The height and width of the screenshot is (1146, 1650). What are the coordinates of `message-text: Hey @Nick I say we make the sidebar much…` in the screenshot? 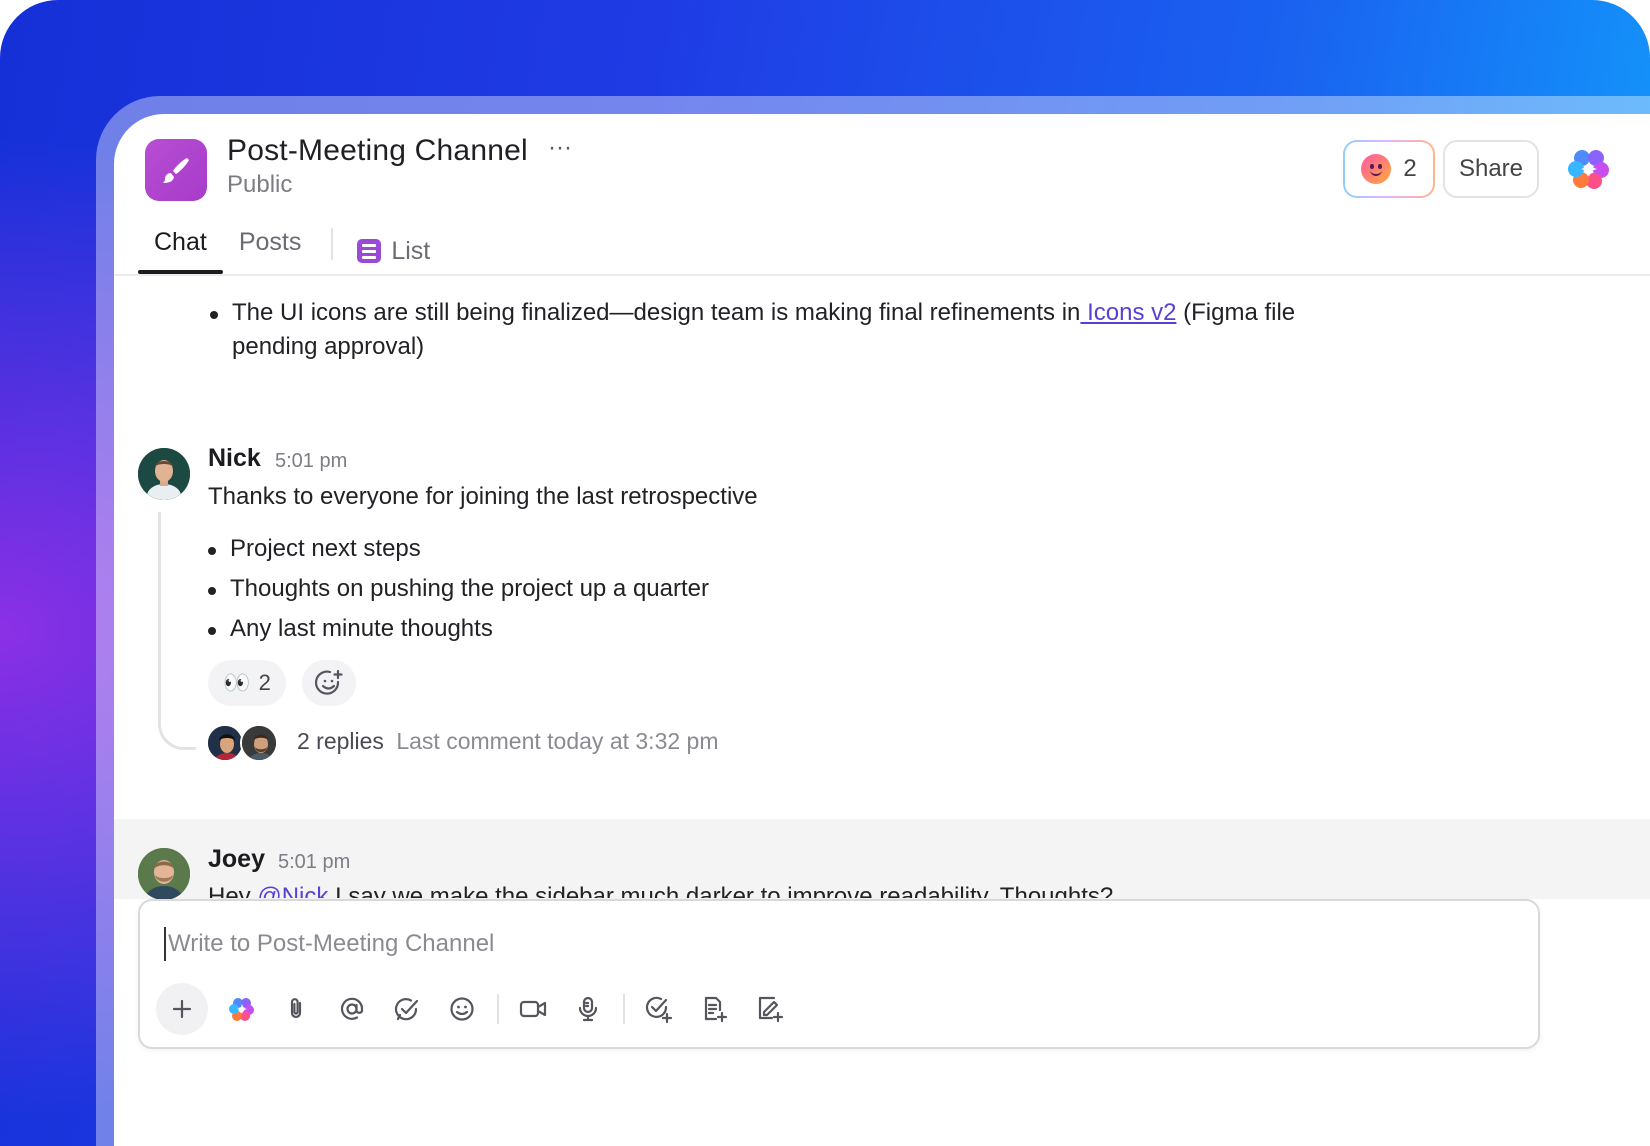 It's located at (858, 889).